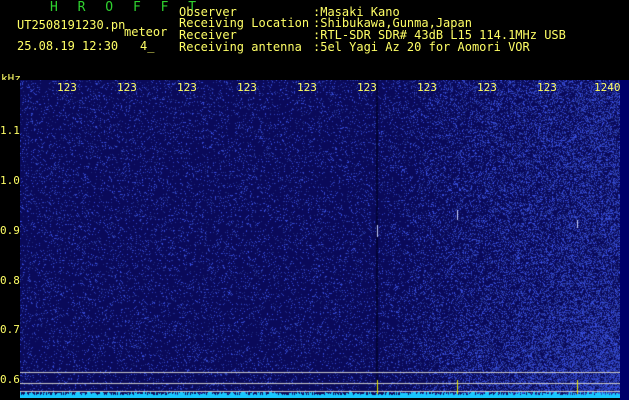  I want to click on y-tick-label: 1.0, so click(10, 180).